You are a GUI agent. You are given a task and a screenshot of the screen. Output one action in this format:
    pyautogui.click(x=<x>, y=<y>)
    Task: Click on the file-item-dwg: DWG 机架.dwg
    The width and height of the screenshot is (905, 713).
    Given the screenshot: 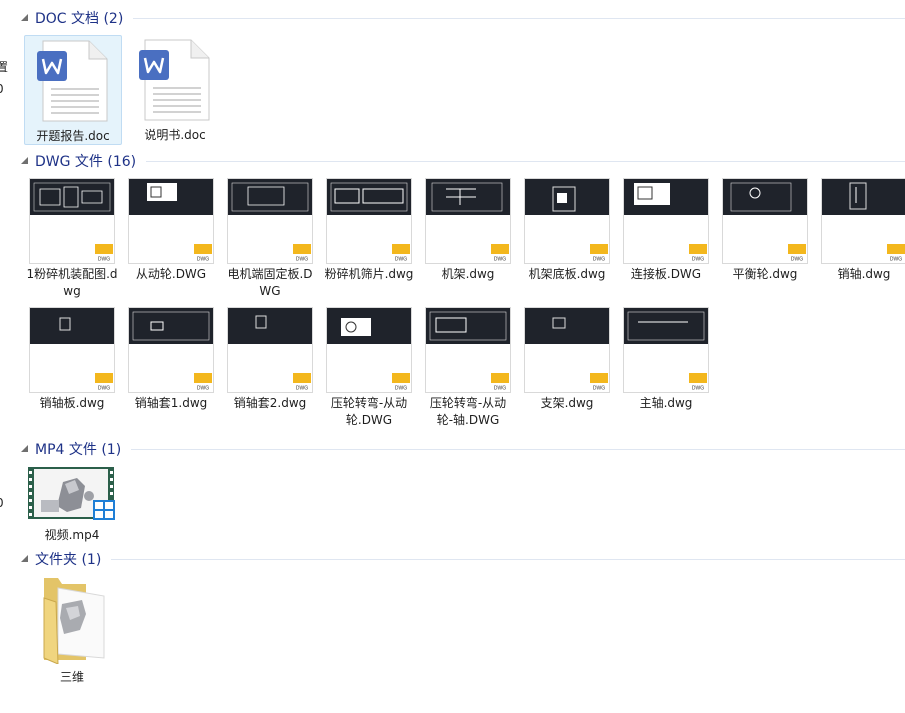 What is the action you would take?
    pyautogui.click(x=468, y=230)
    